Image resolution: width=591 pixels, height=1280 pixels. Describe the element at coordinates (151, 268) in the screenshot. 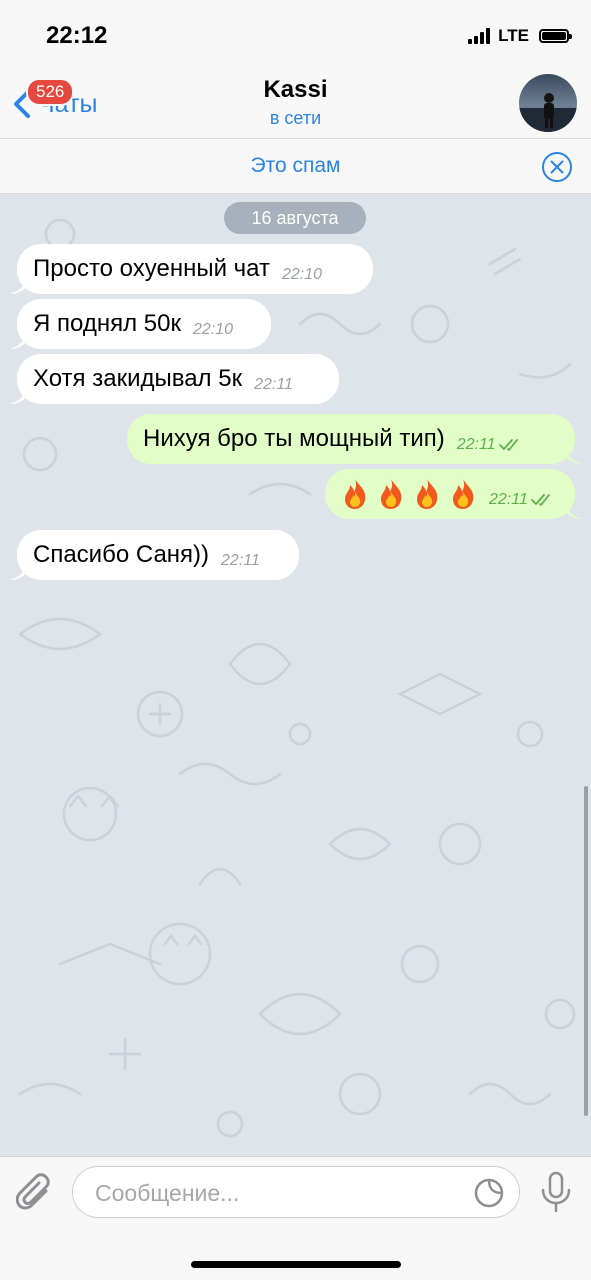

I see `message-text: Просто охуенный чат` at that location.